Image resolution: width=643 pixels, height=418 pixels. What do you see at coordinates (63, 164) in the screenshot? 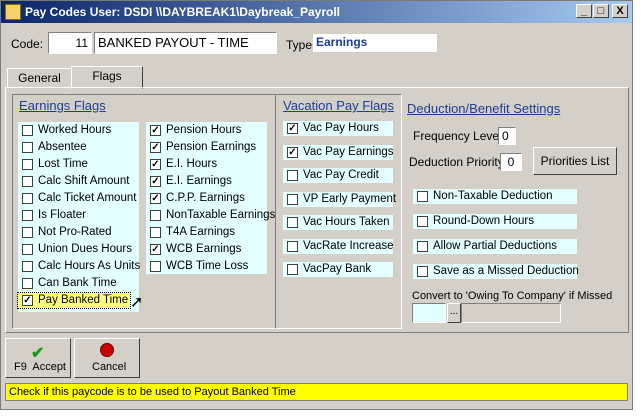
I see `checkbox-label: Lost Time` at bounding box center [63, 164].